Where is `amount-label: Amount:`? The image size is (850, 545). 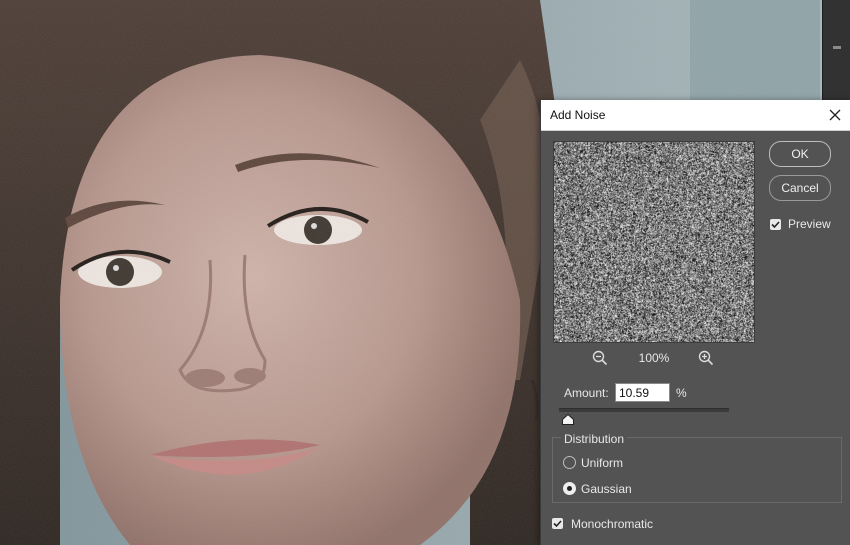
amount-label: Amount: is located at coordinates (586, 393).